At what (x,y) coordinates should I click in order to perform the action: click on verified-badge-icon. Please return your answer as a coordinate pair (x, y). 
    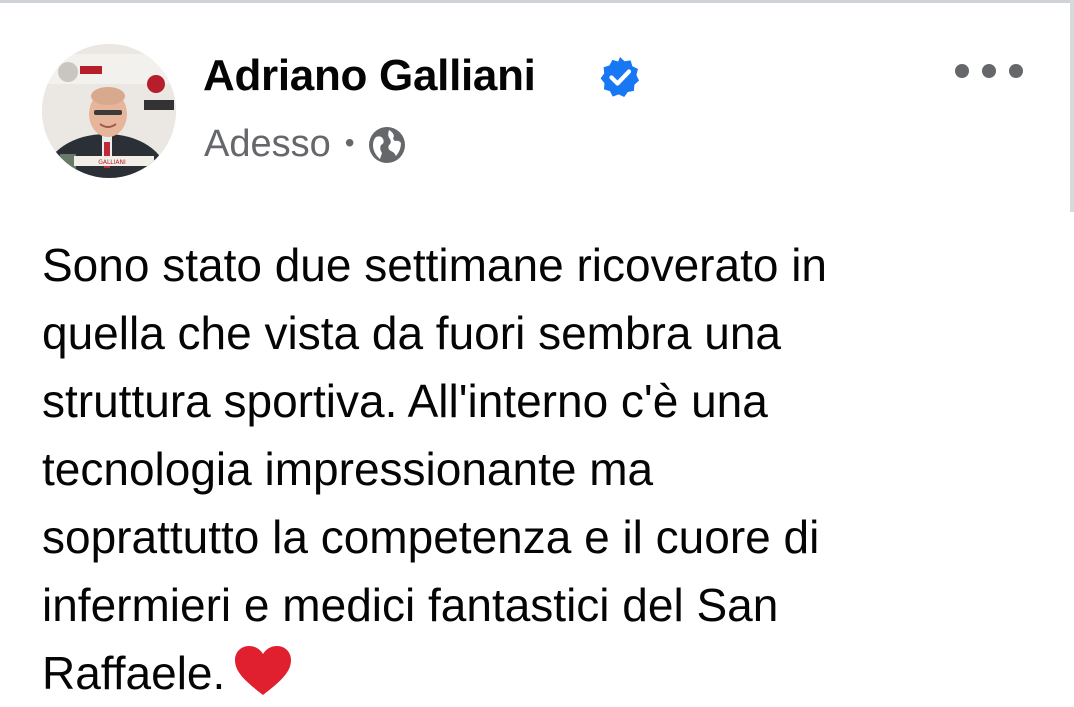
    Looking at the image, I should click on (619, 77).